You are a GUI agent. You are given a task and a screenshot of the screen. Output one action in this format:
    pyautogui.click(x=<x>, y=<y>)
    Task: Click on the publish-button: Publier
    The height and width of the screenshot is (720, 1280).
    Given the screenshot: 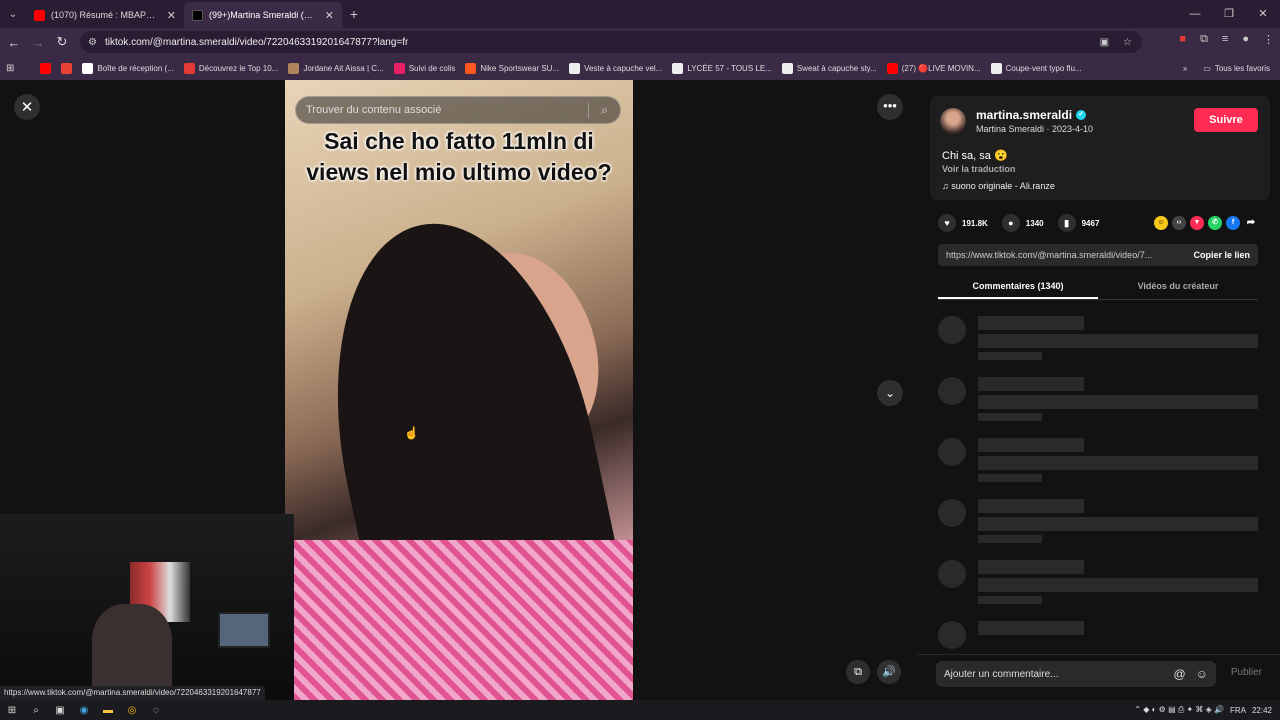 What is the action you would take?
    pyautogui.click(x=1246, y=672)
    